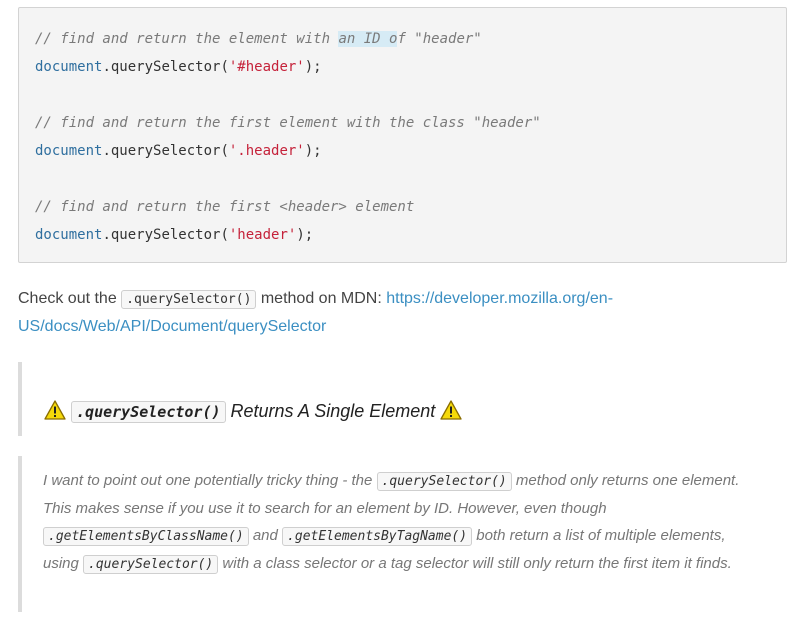  Describe the element at coordinates (265, 535) in the screenshot. I see `body-text: and` at that location.